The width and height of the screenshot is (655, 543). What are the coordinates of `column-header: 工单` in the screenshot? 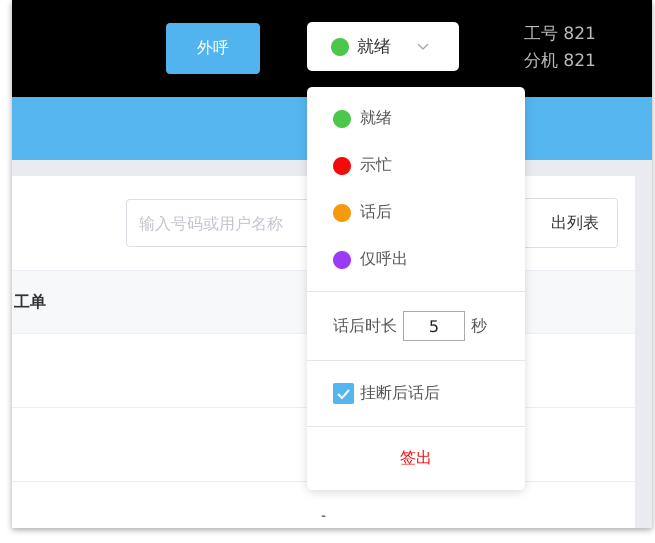 It's located at (30, 302).